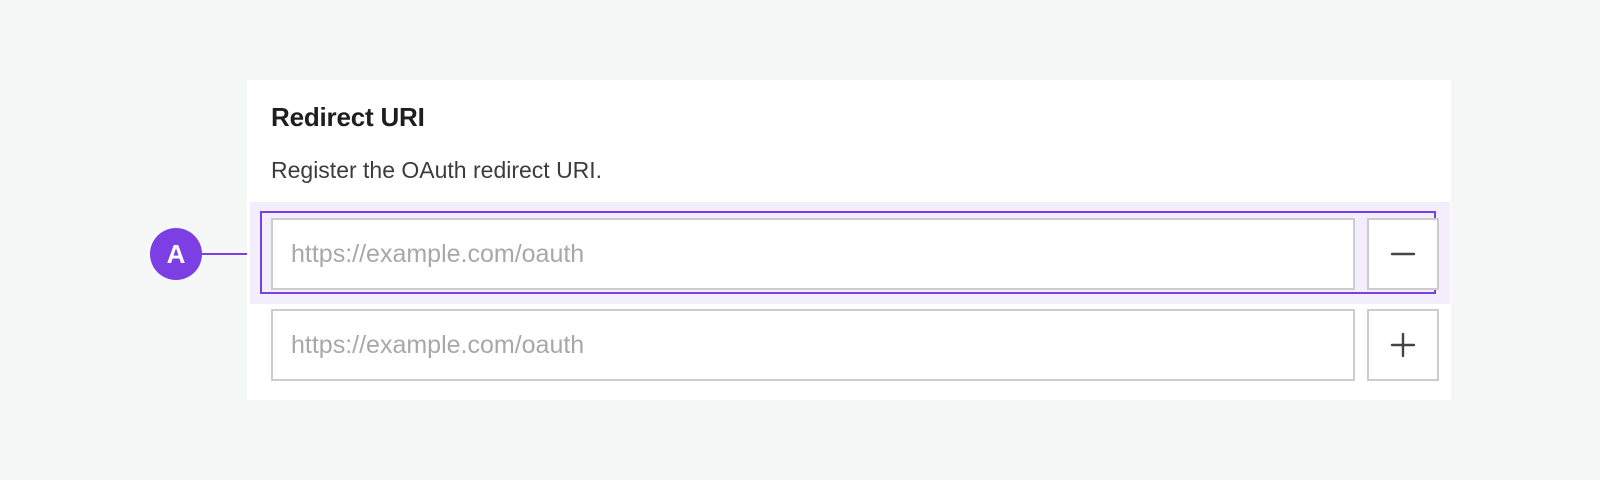 This screenshot has height=480, width=1600. I want to click on plus-icon, so click(1403, 345).